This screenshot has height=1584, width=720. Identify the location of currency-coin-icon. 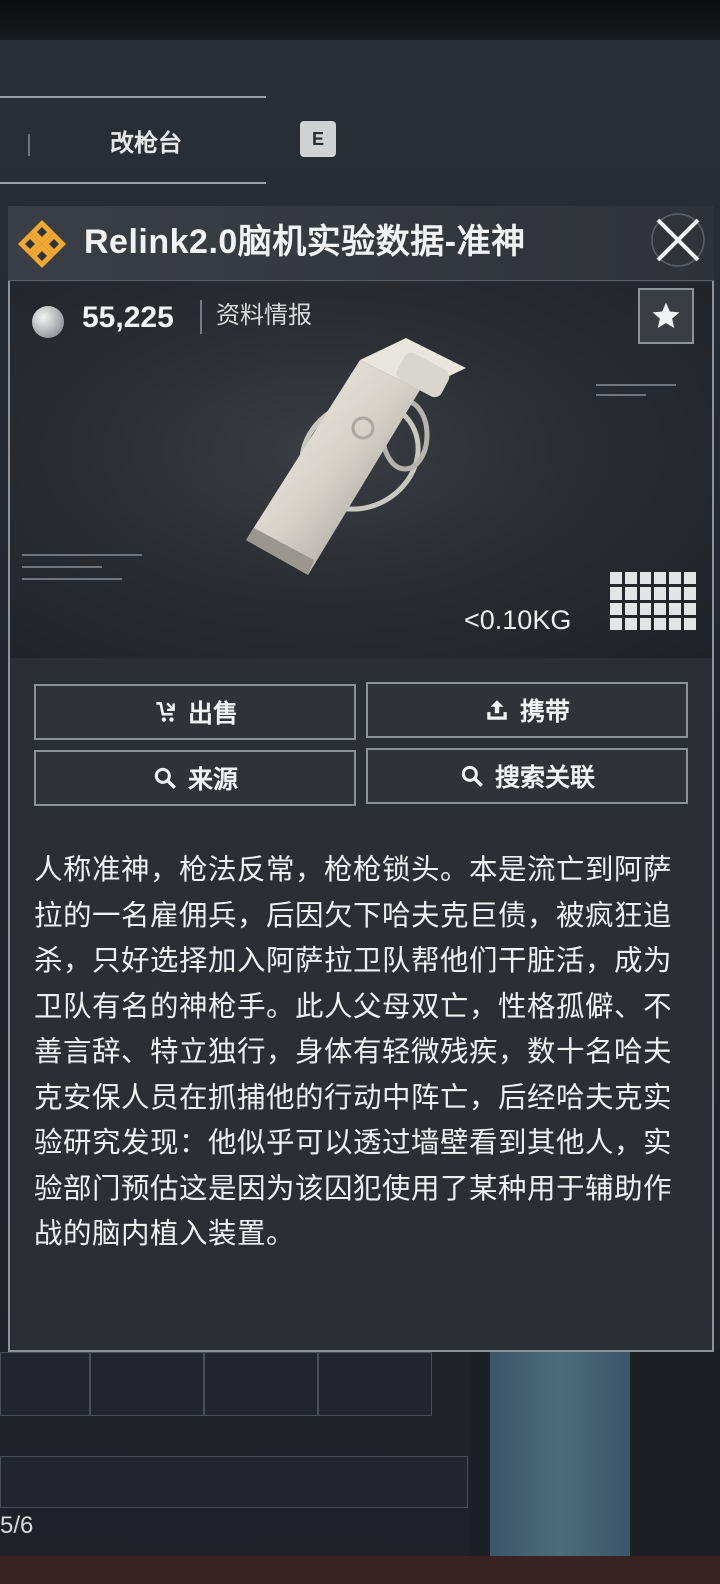
(48, 322).